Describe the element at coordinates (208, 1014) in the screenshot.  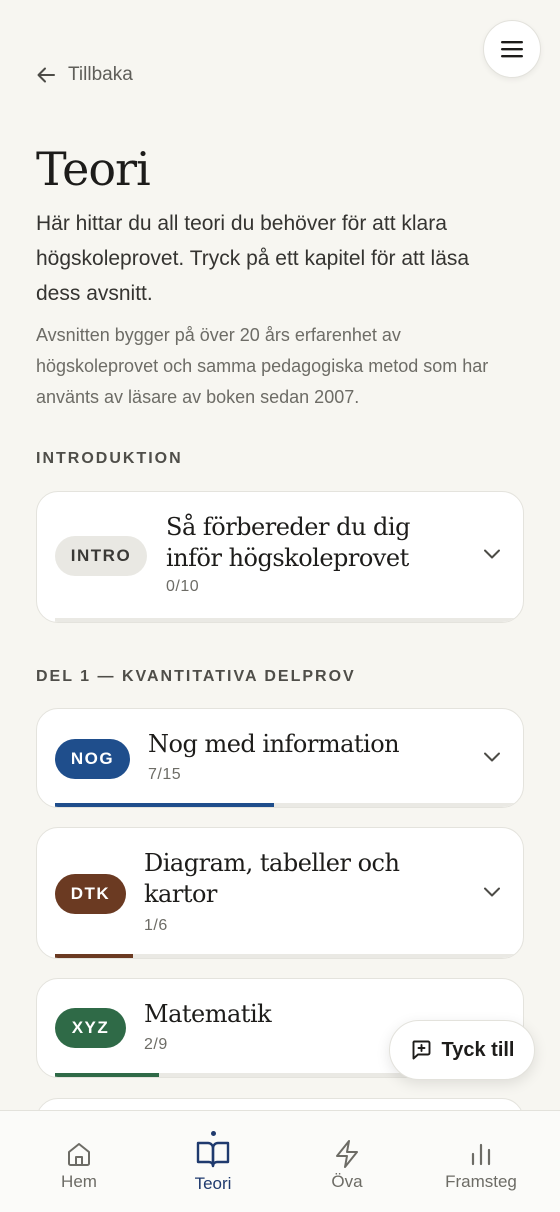
I see `chapter-title: Matematik` at that location.